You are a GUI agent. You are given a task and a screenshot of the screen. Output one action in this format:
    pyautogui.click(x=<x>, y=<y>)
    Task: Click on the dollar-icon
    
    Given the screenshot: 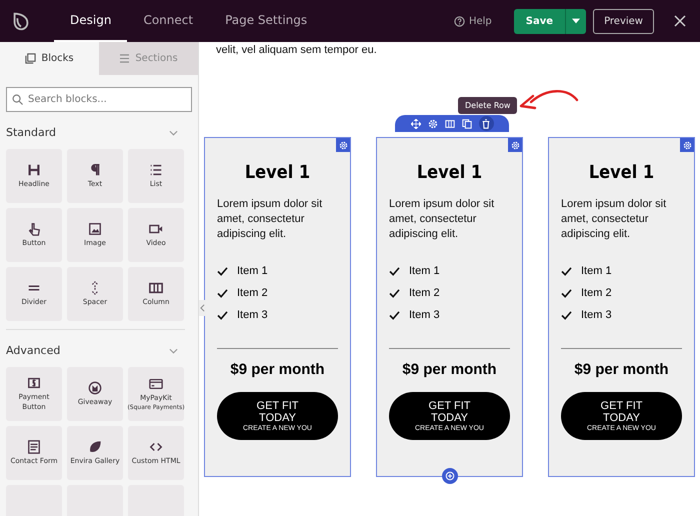 What is the action you would take?
    pyautogui.click(x=34, y=383)
    